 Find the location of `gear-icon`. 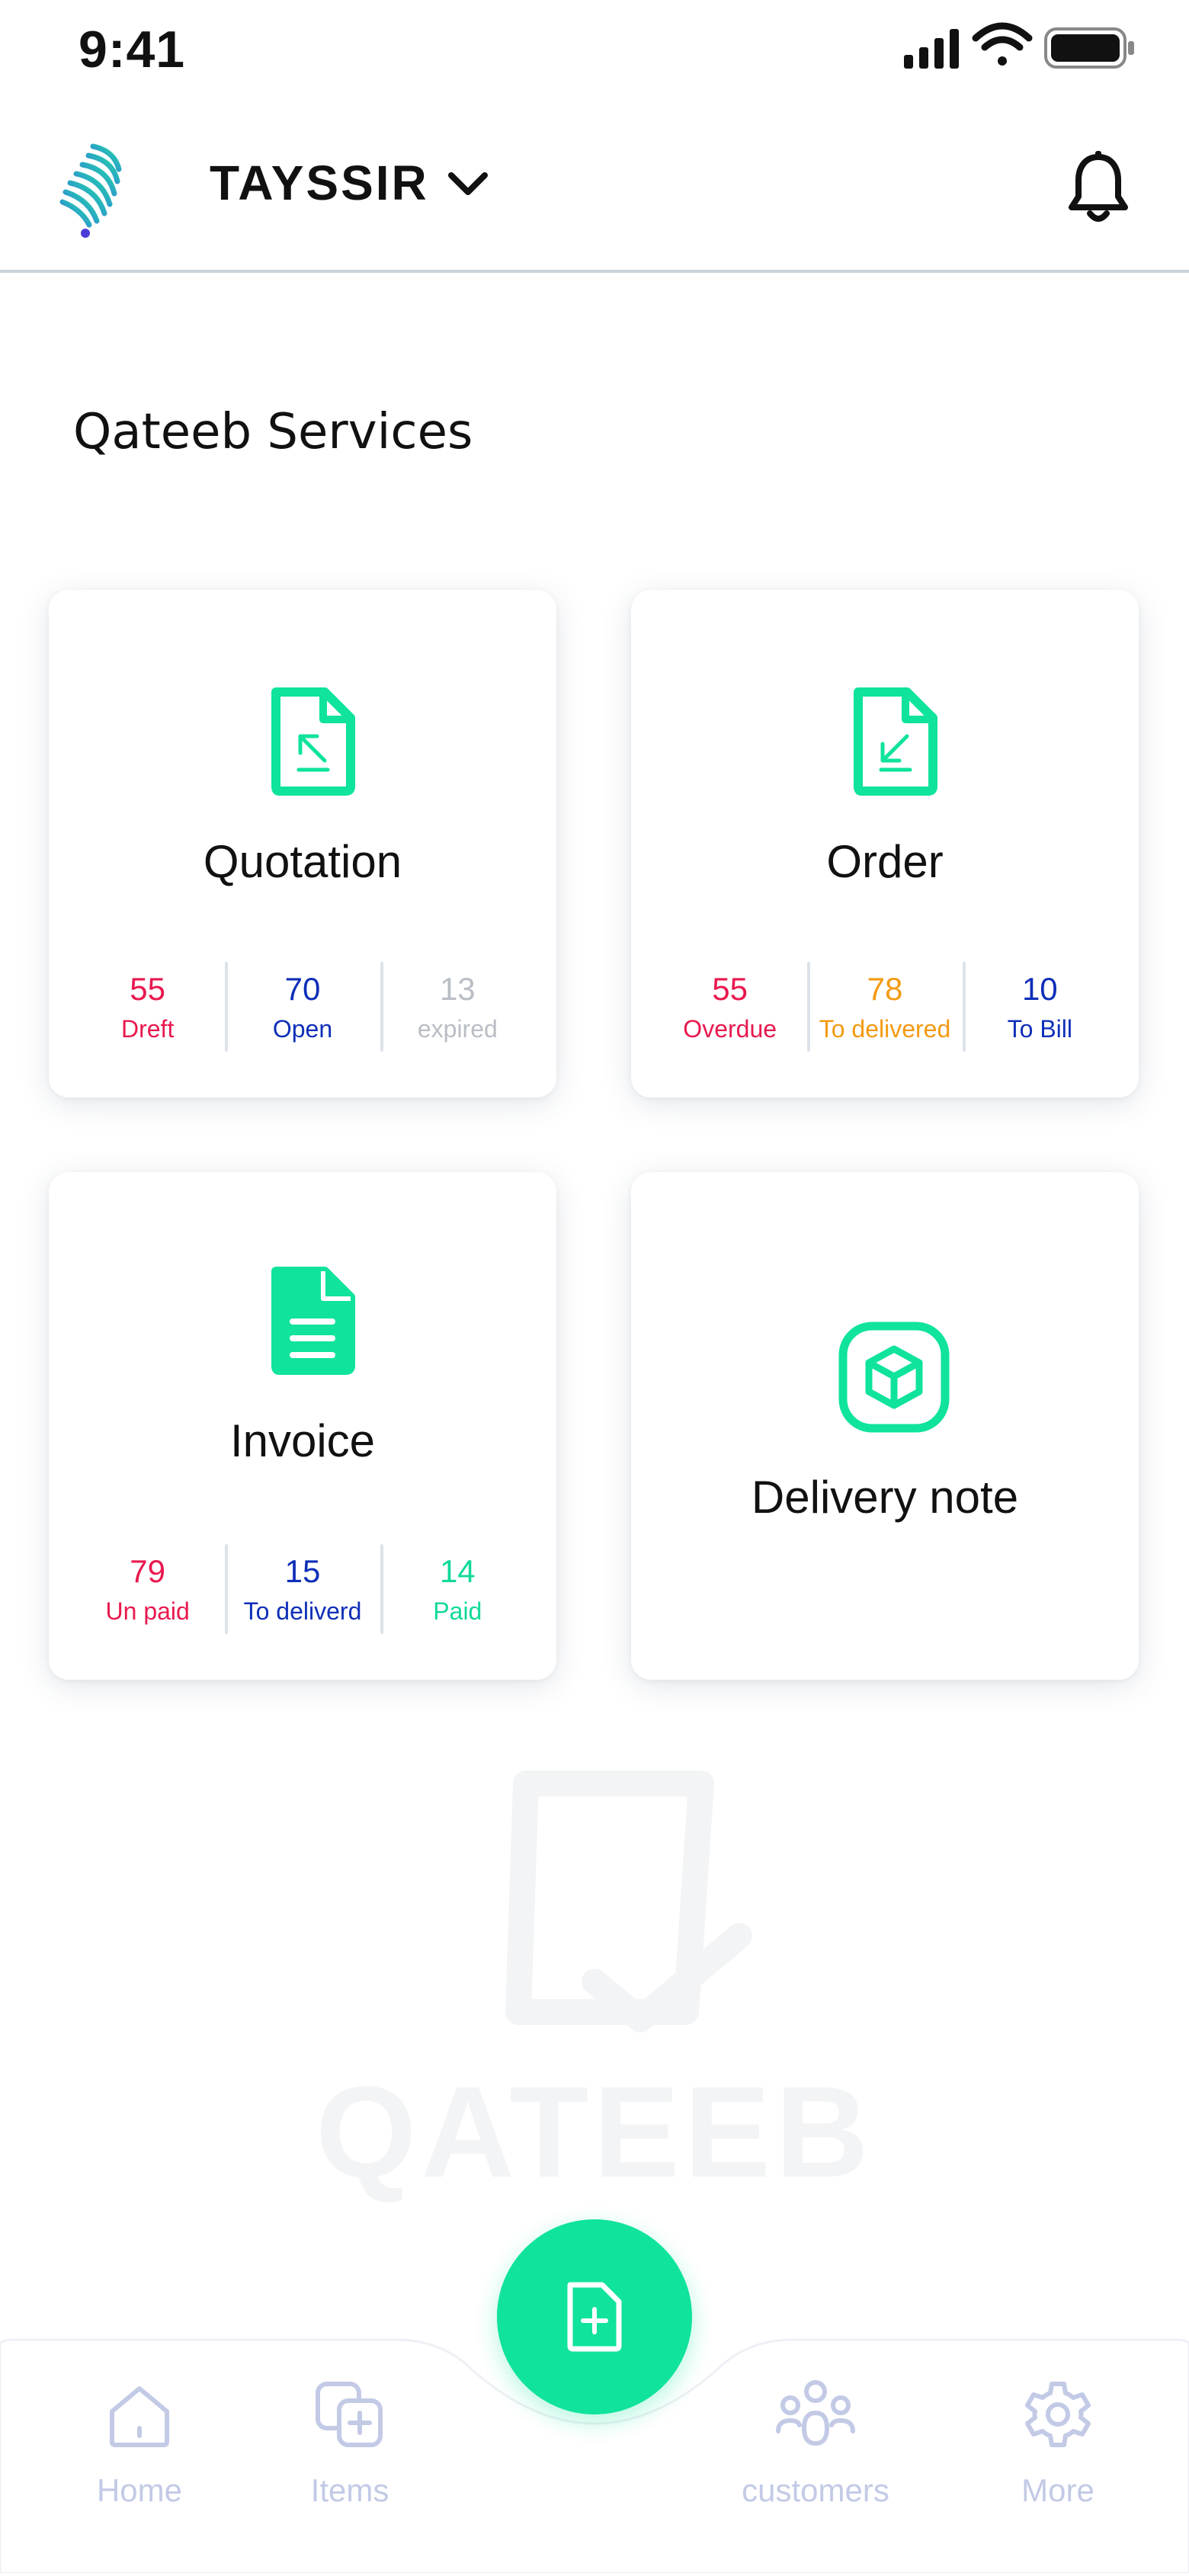

gear-icon is located at coordinates (1058, 2414).